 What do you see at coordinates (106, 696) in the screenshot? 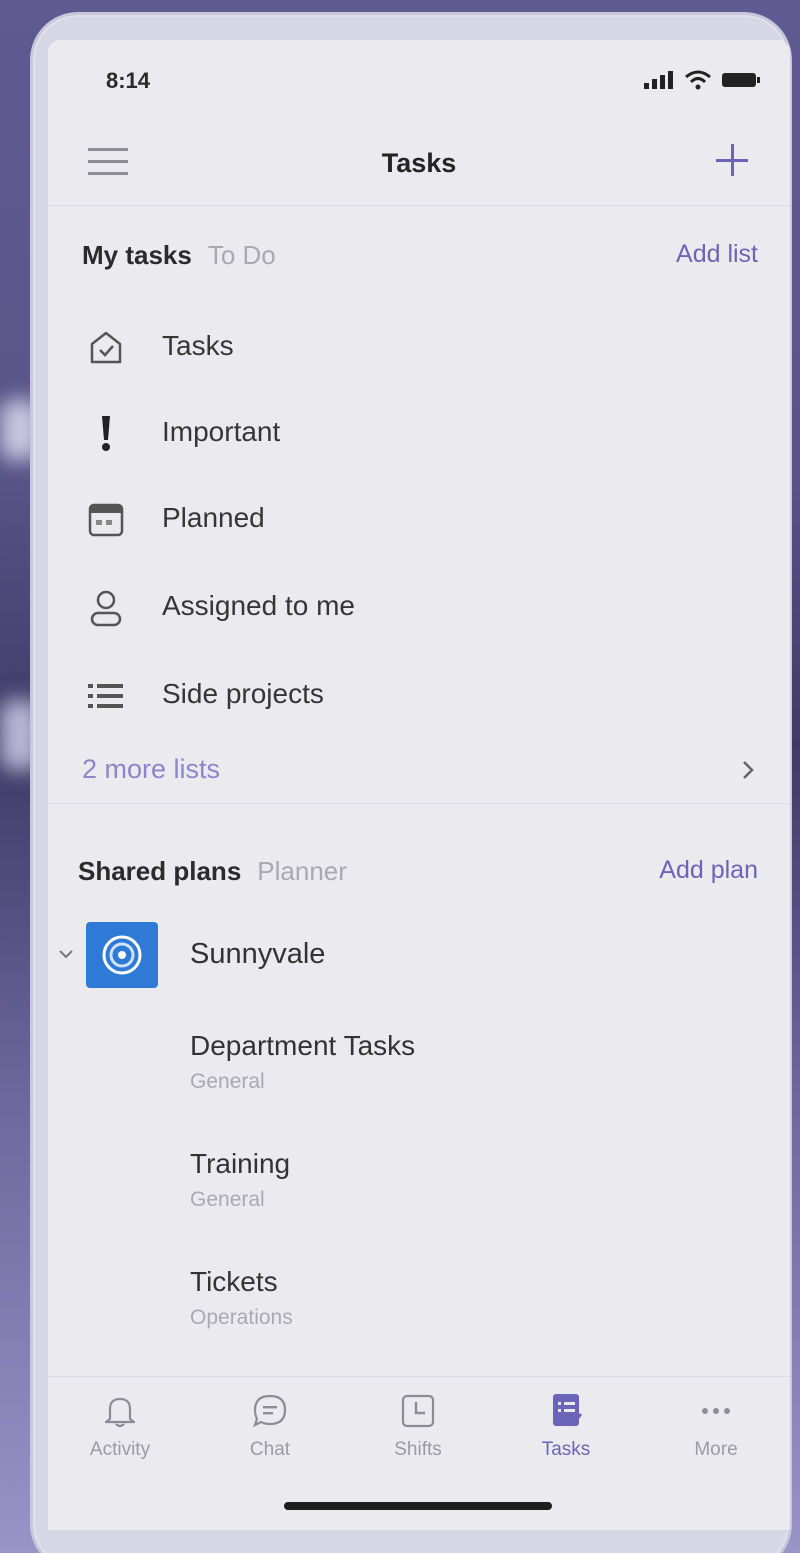
I see `list-icon` at bounding box center [106, 696].